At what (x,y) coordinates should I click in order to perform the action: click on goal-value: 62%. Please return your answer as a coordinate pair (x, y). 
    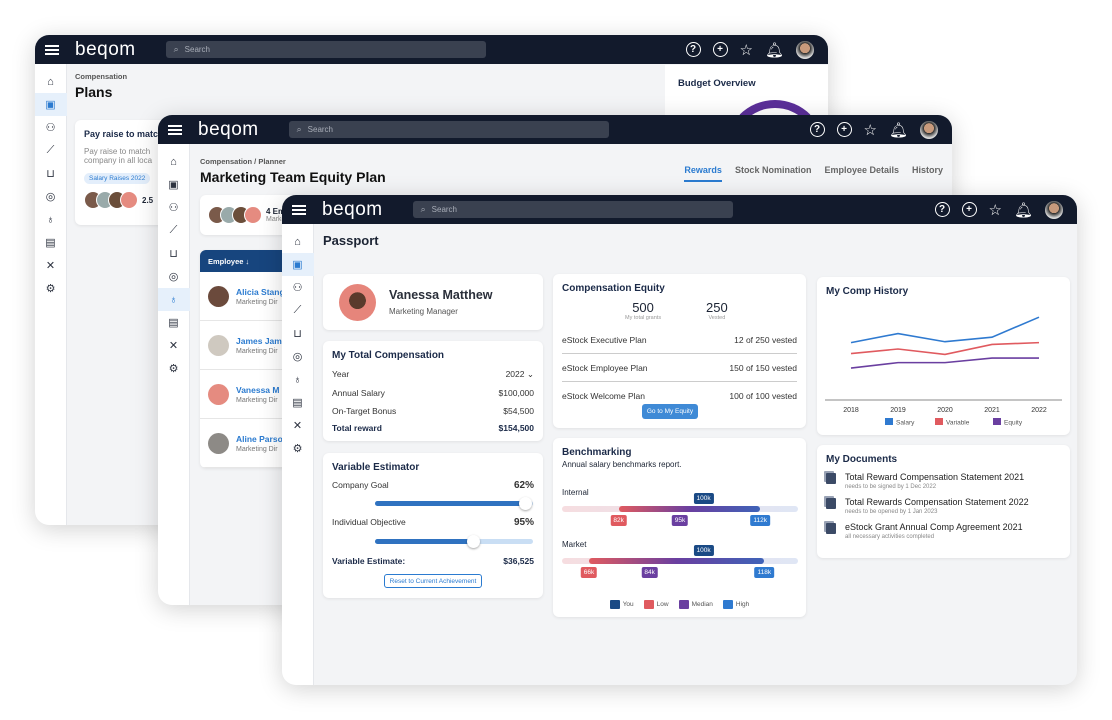
    Looking at the image, I should click on (523, 485).